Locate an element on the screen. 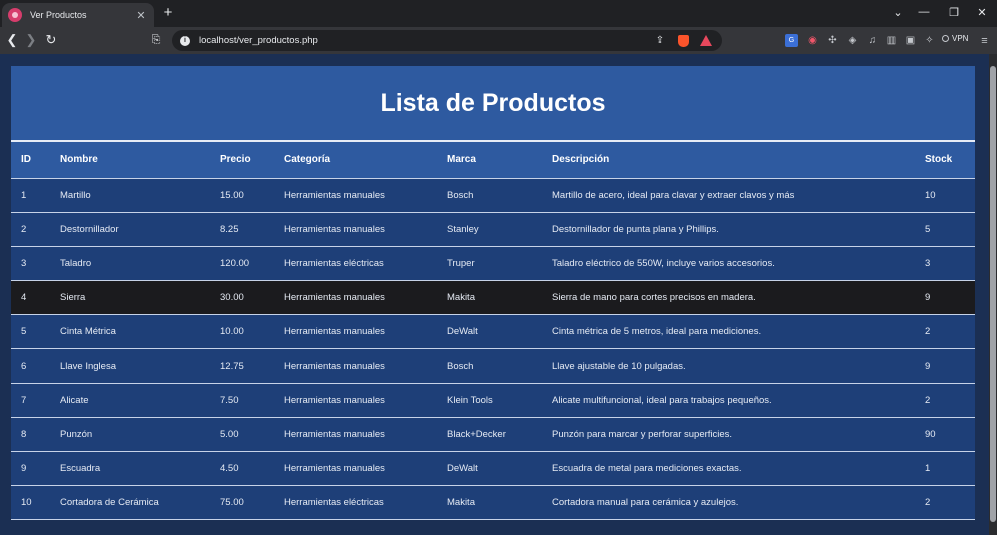 The image size is (997, 535). cell-precio: 10.00 is located at coordinates (242, 332).